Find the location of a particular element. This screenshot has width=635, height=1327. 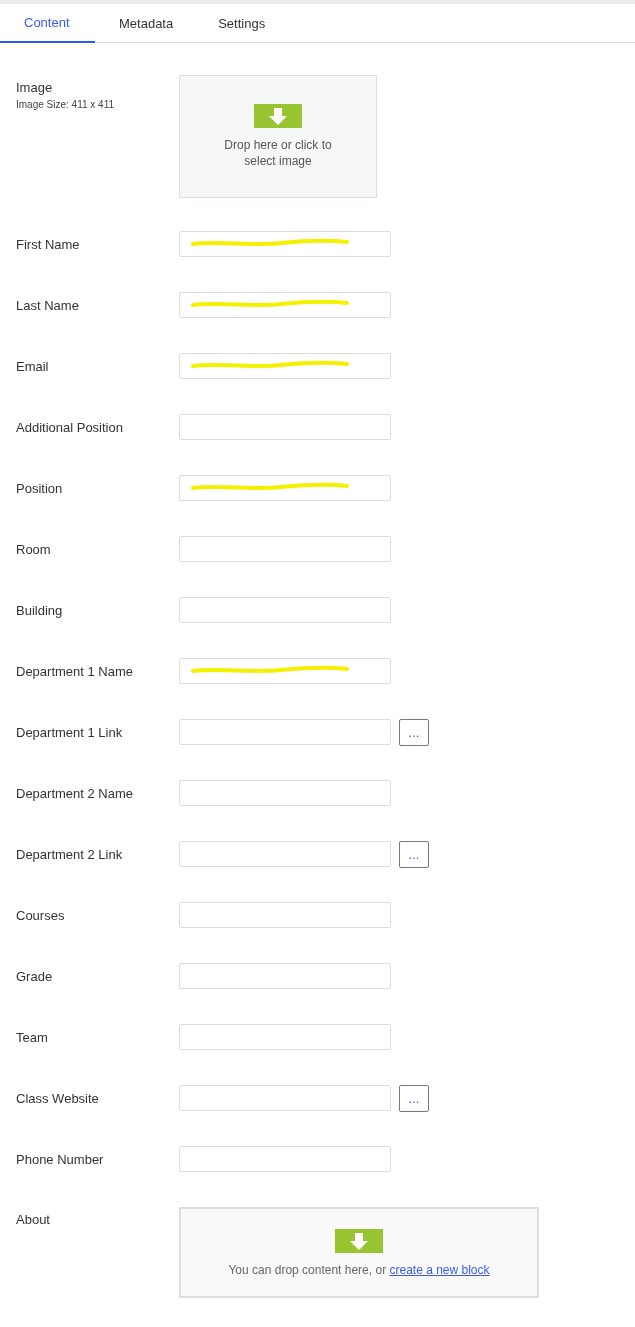

field-label: First Name is located at coordinates (48, 244).